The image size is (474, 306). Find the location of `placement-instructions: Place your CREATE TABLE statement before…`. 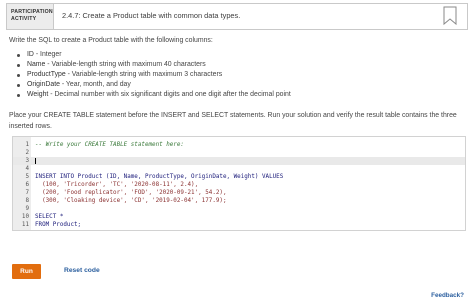

placement-instructions: Place your CREATE TABLE statement before… is located at coordinates (233, 121).